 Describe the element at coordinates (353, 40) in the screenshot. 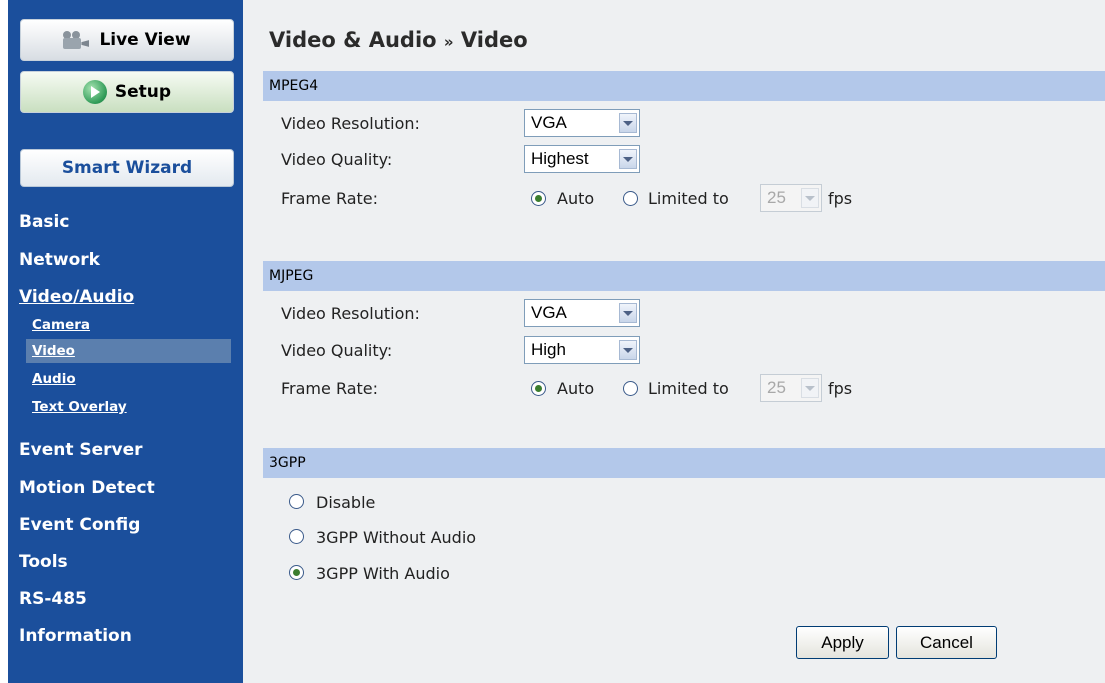

I see `title-section: Video & Audio` at that location.